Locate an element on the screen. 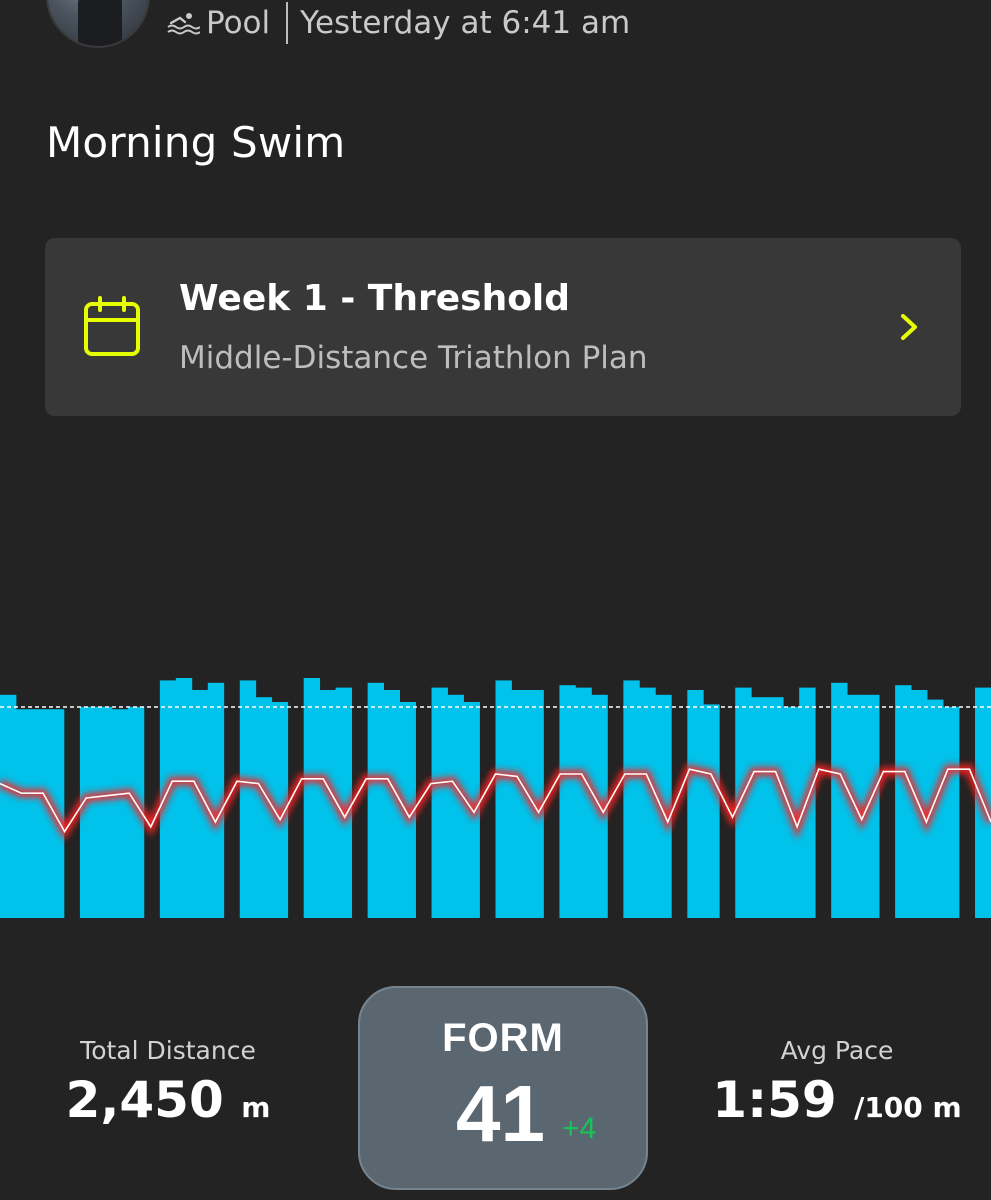 The width and height of the screenshot is (991, 1200). activity-type: Pool is located at coordinates (238, 23).